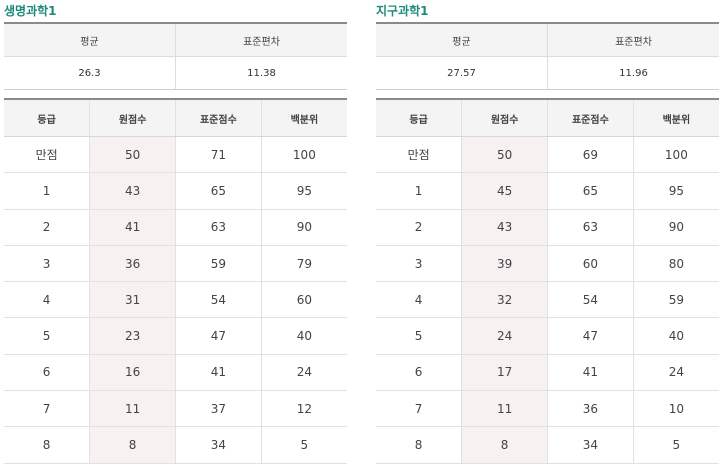 This screenshot has height=468, width=720. Describe the element at coordinates (504, 336) in the screenshot. I see `raw-score-cell: 24` at that location.